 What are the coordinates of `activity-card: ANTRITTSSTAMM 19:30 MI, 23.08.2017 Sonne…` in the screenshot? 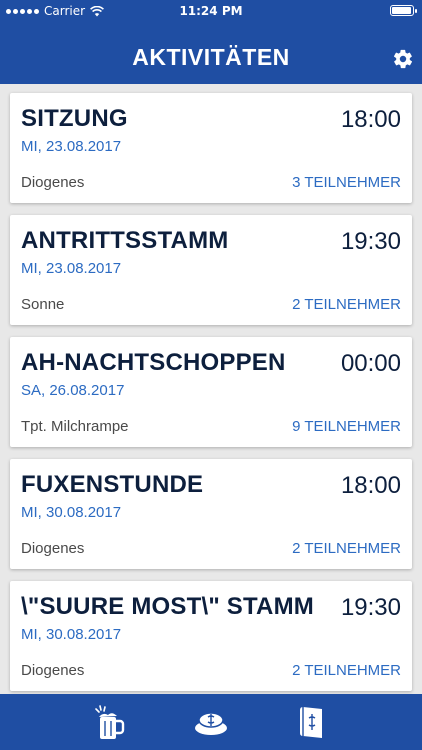 It's located at (211, 270).